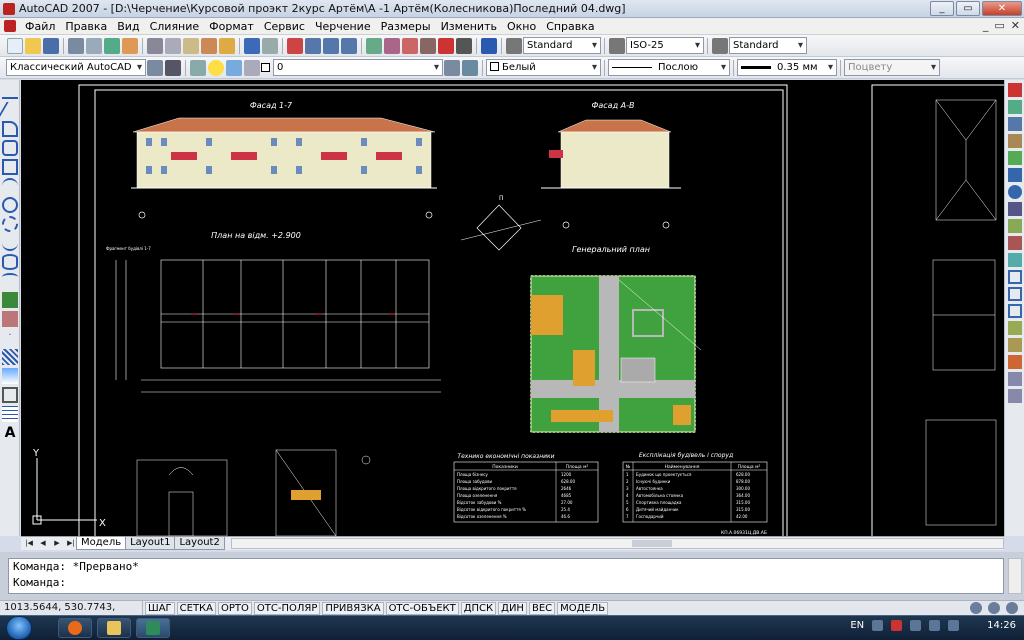  What do you see at coordinates (1015, 90) in the screenshot?
I see `erase-icon` at bounding box center [1015, 90].